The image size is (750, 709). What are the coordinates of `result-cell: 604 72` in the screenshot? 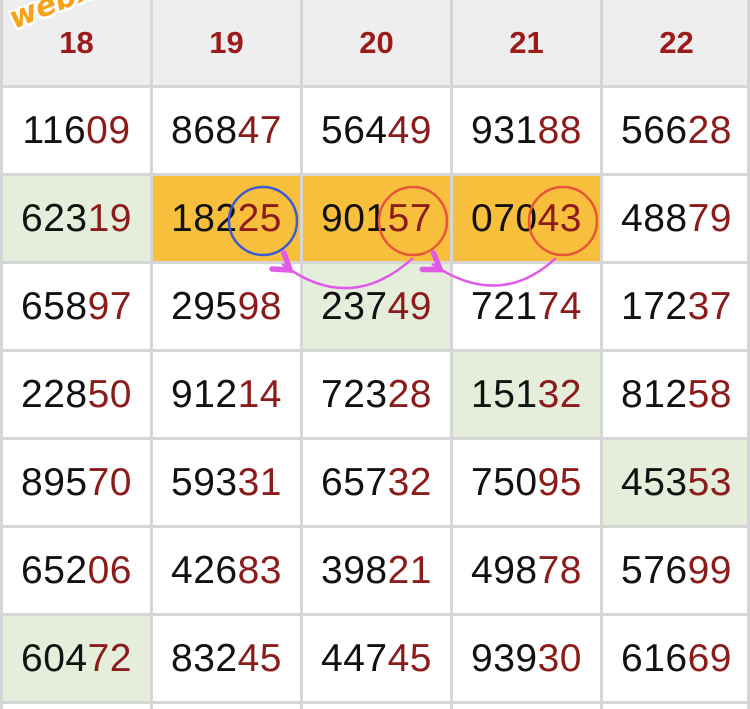 It's located at (76, 658).